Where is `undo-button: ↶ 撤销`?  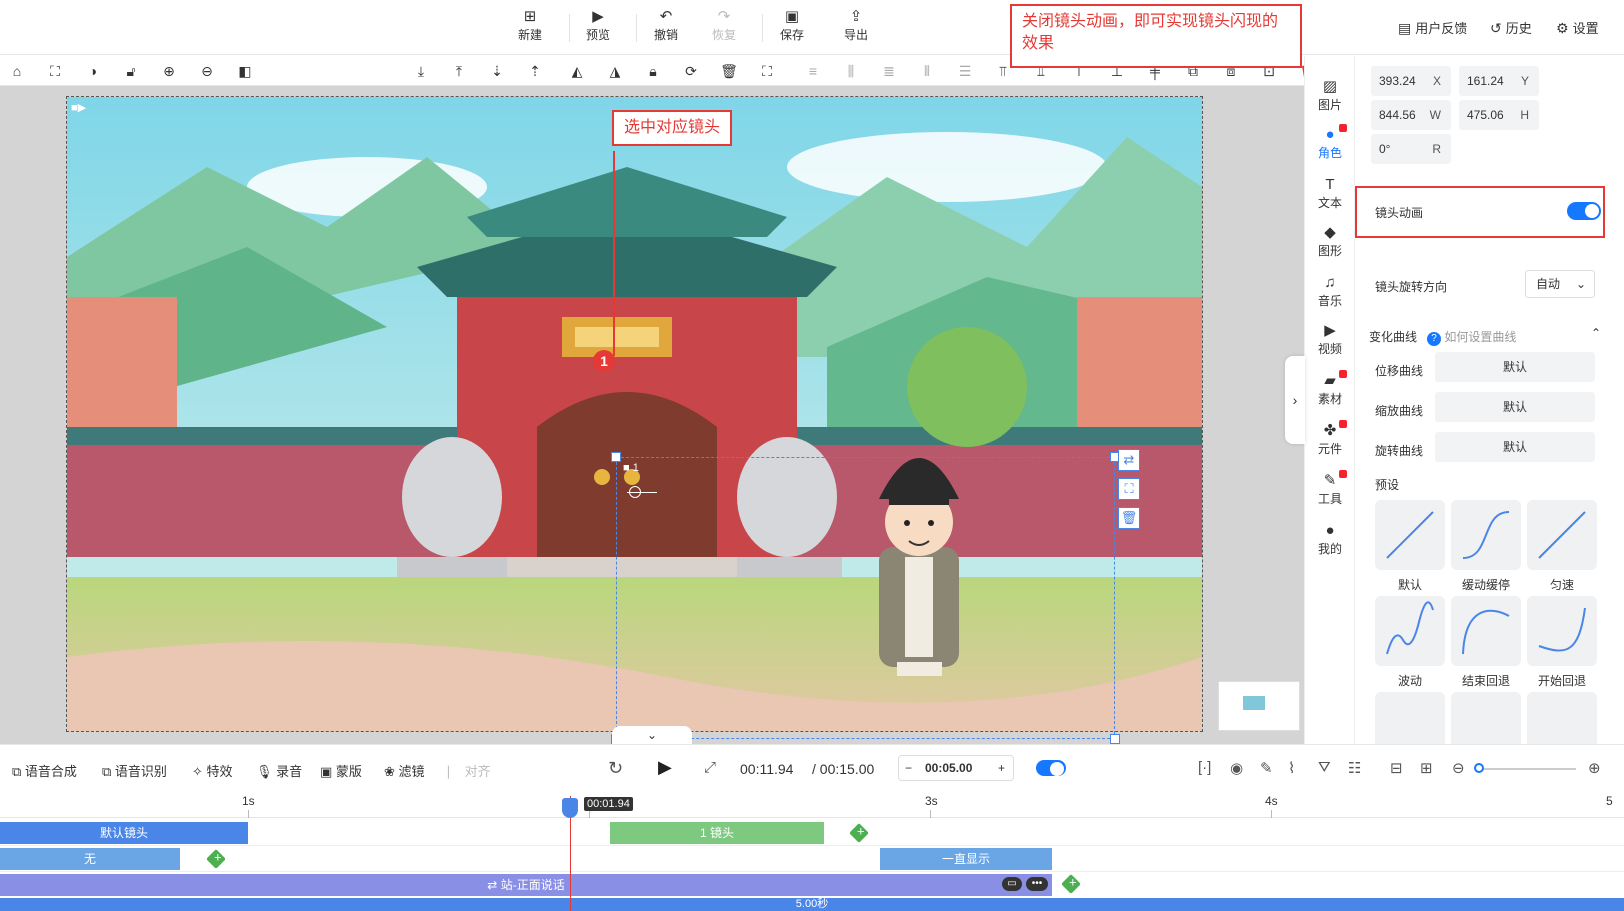
undo-button: ↶ 撤销 is located at coordinates (666, 25).